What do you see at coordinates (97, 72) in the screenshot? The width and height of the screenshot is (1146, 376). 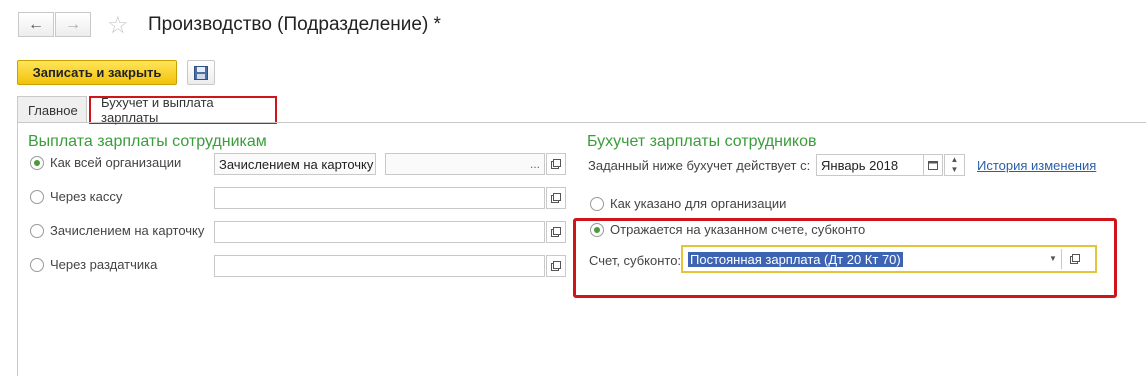 I see `save-and-close-button: Записать и закрыть` at bounding box center [97, 72].